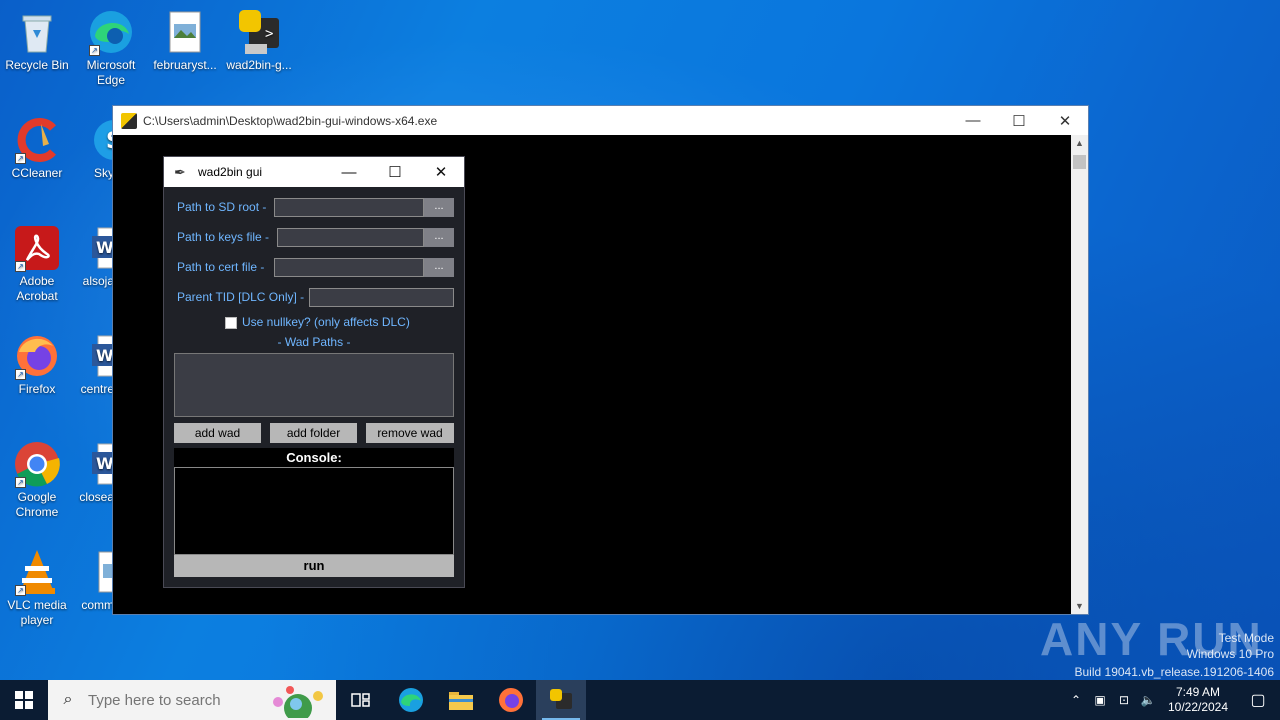 This screenshot has height=720, width=1280. What do you see at coordinates (221, 267) in the screenshot?
I see `cert-file-label: Path to cert file -` at bounding box center [221, 267].